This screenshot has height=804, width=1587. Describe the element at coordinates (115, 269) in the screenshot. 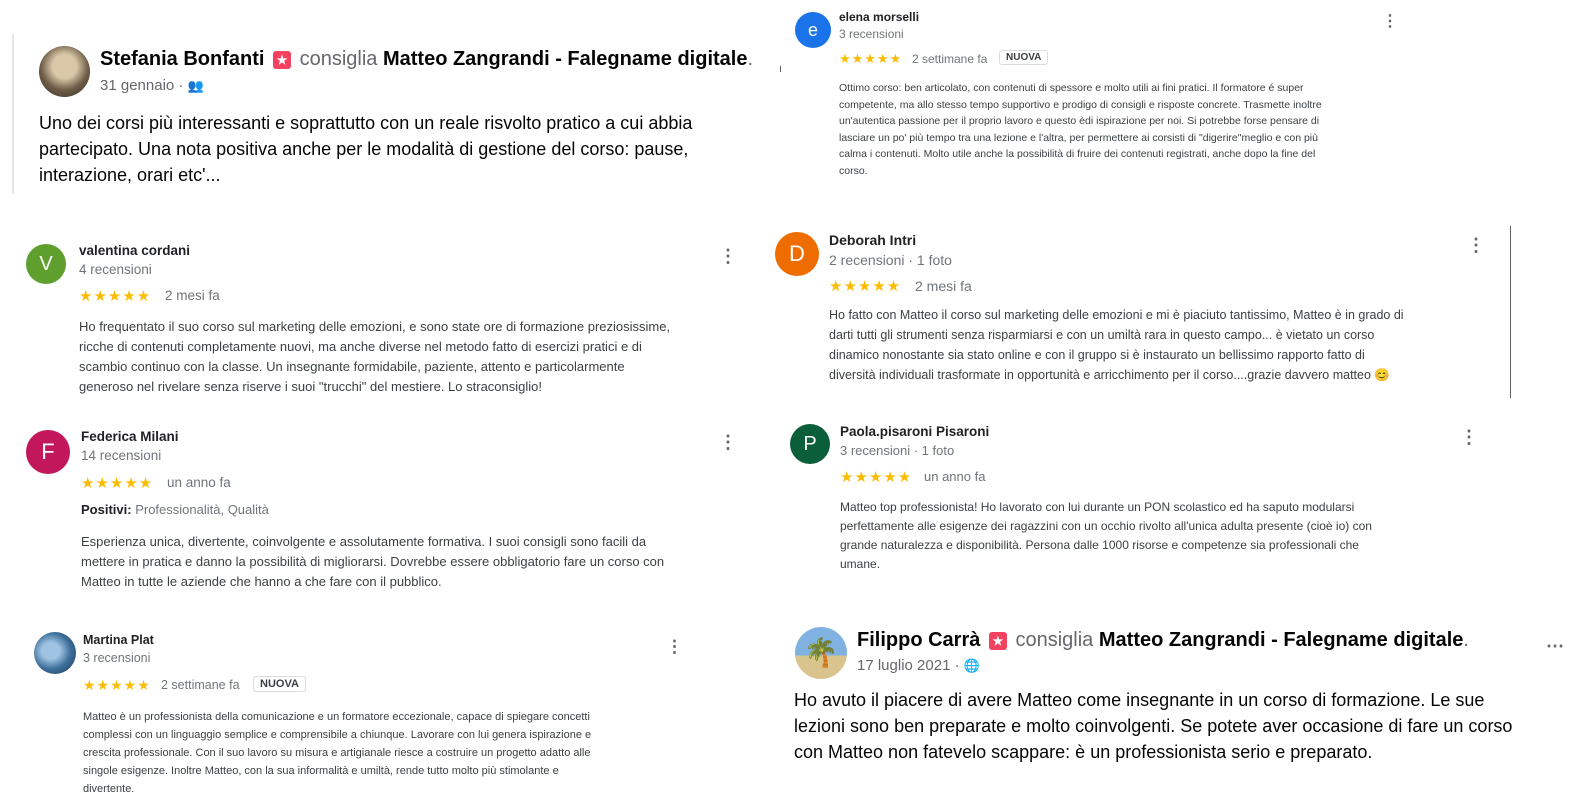

I see `reviewer-meta: 4 recensioni` at that location.